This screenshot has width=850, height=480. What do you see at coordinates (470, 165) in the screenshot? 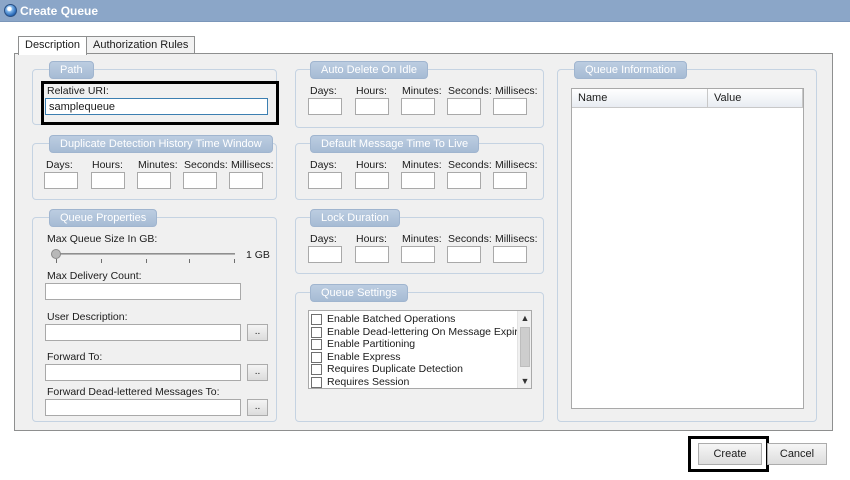
I see `ttl-seconds-label: Seconds:` at bounding box center [470, 165].